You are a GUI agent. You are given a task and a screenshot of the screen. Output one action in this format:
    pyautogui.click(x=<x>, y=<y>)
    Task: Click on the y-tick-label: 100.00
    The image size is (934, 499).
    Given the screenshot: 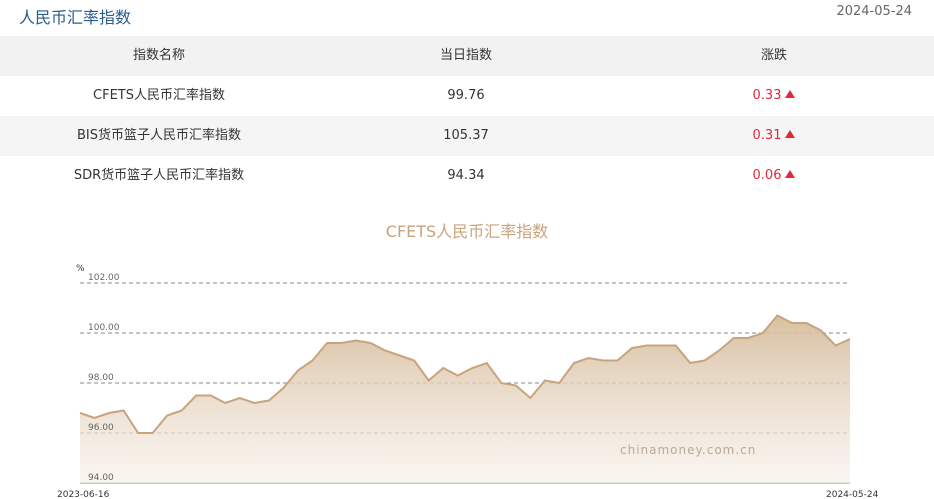 What is the action you would take?
    pyautogui.click(x=104, y=328)
    